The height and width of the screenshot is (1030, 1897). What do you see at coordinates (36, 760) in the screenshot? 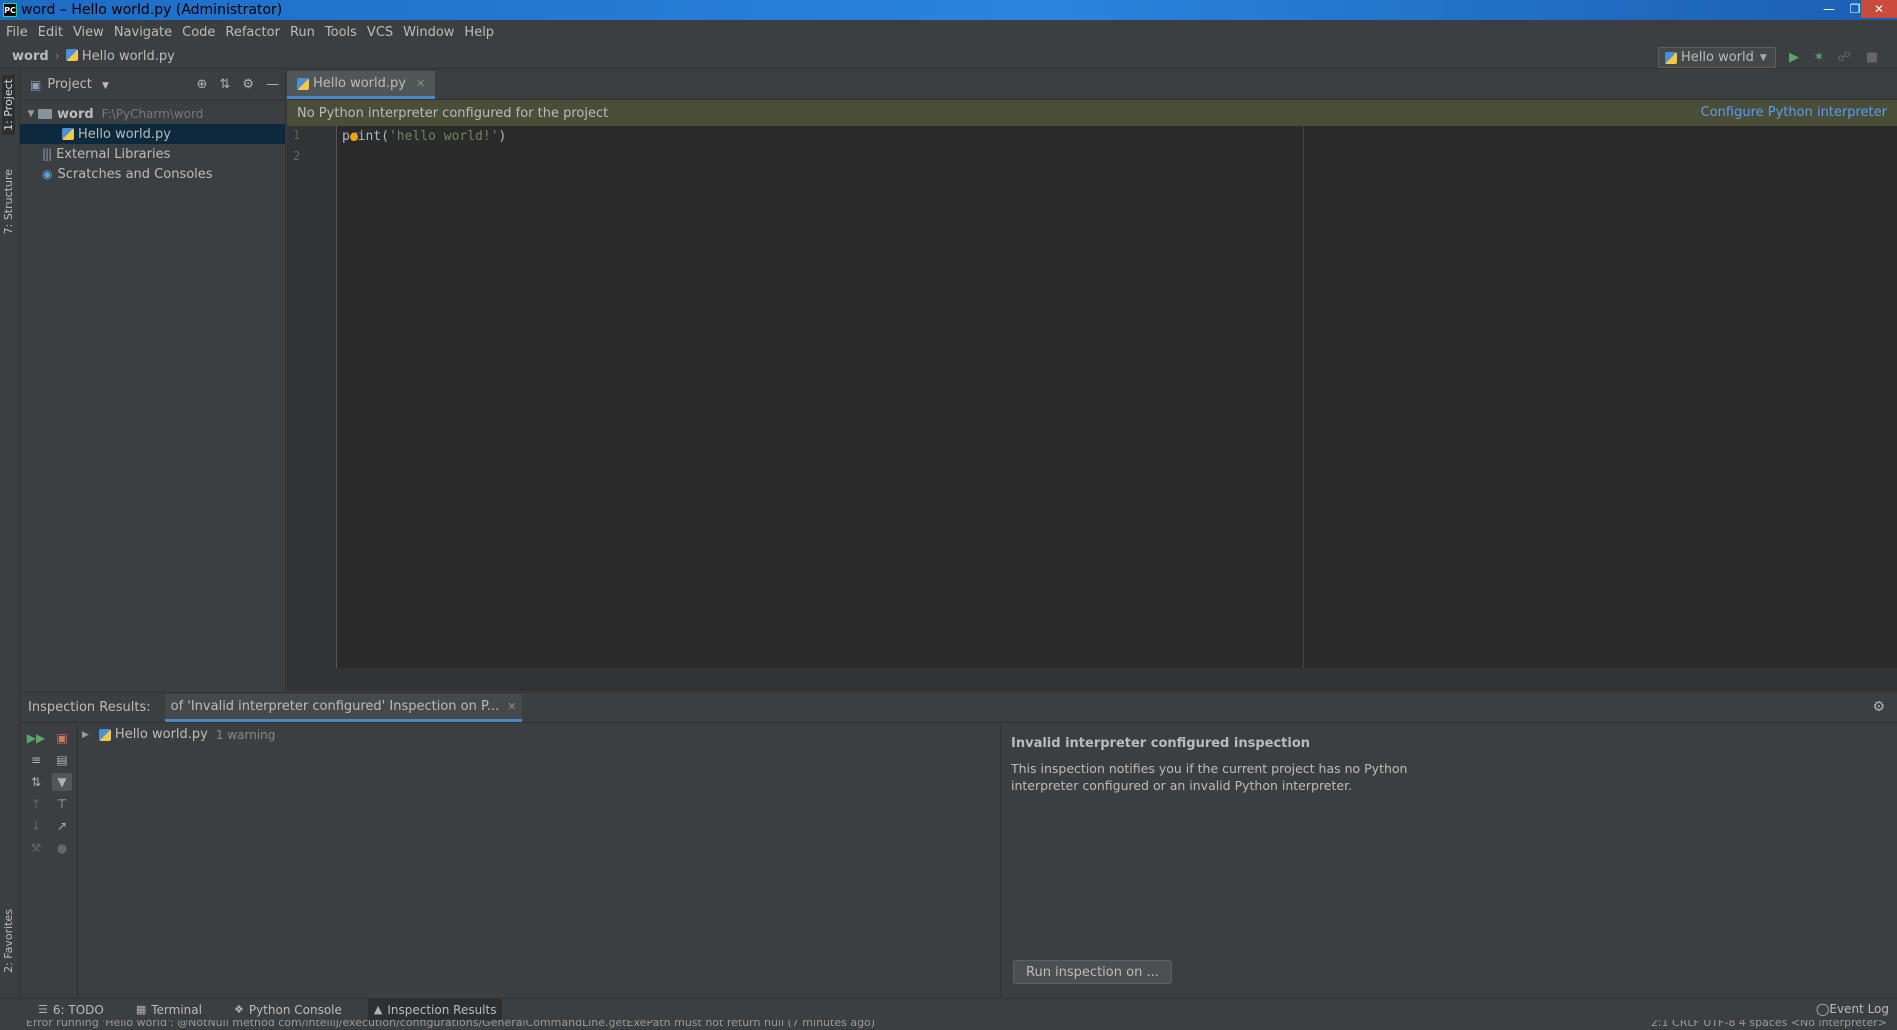
I see `expand-all-icon: ≡` at bounding box center [36, 760].